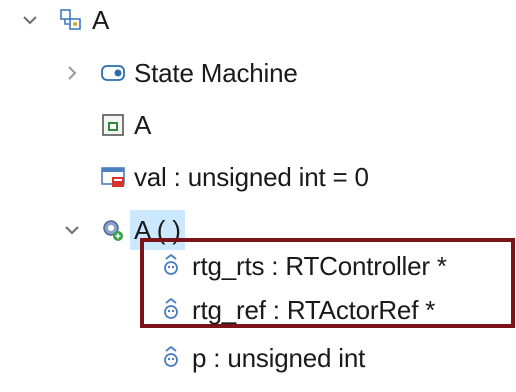  I want to click on tree-item-attribute-val: val : unsigned int = 0, so click(234, 177).